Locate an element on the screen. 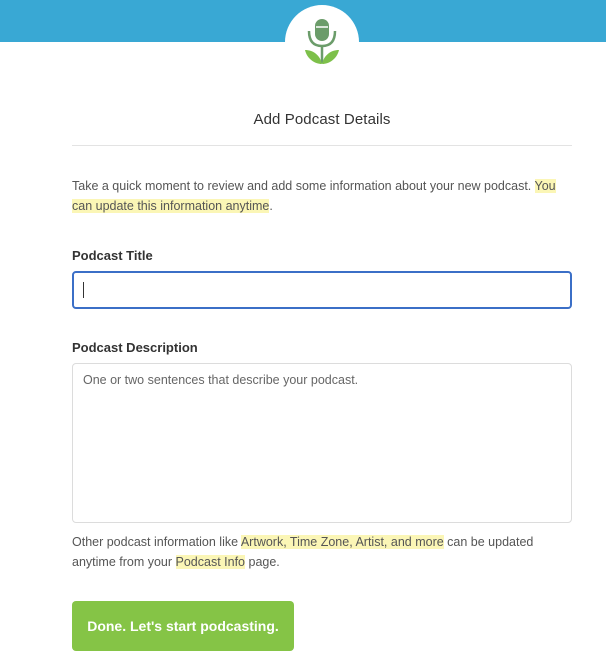 The image size is (606, 667). podcast-description-label: Podcast Description is located at coordinates (135, 347).